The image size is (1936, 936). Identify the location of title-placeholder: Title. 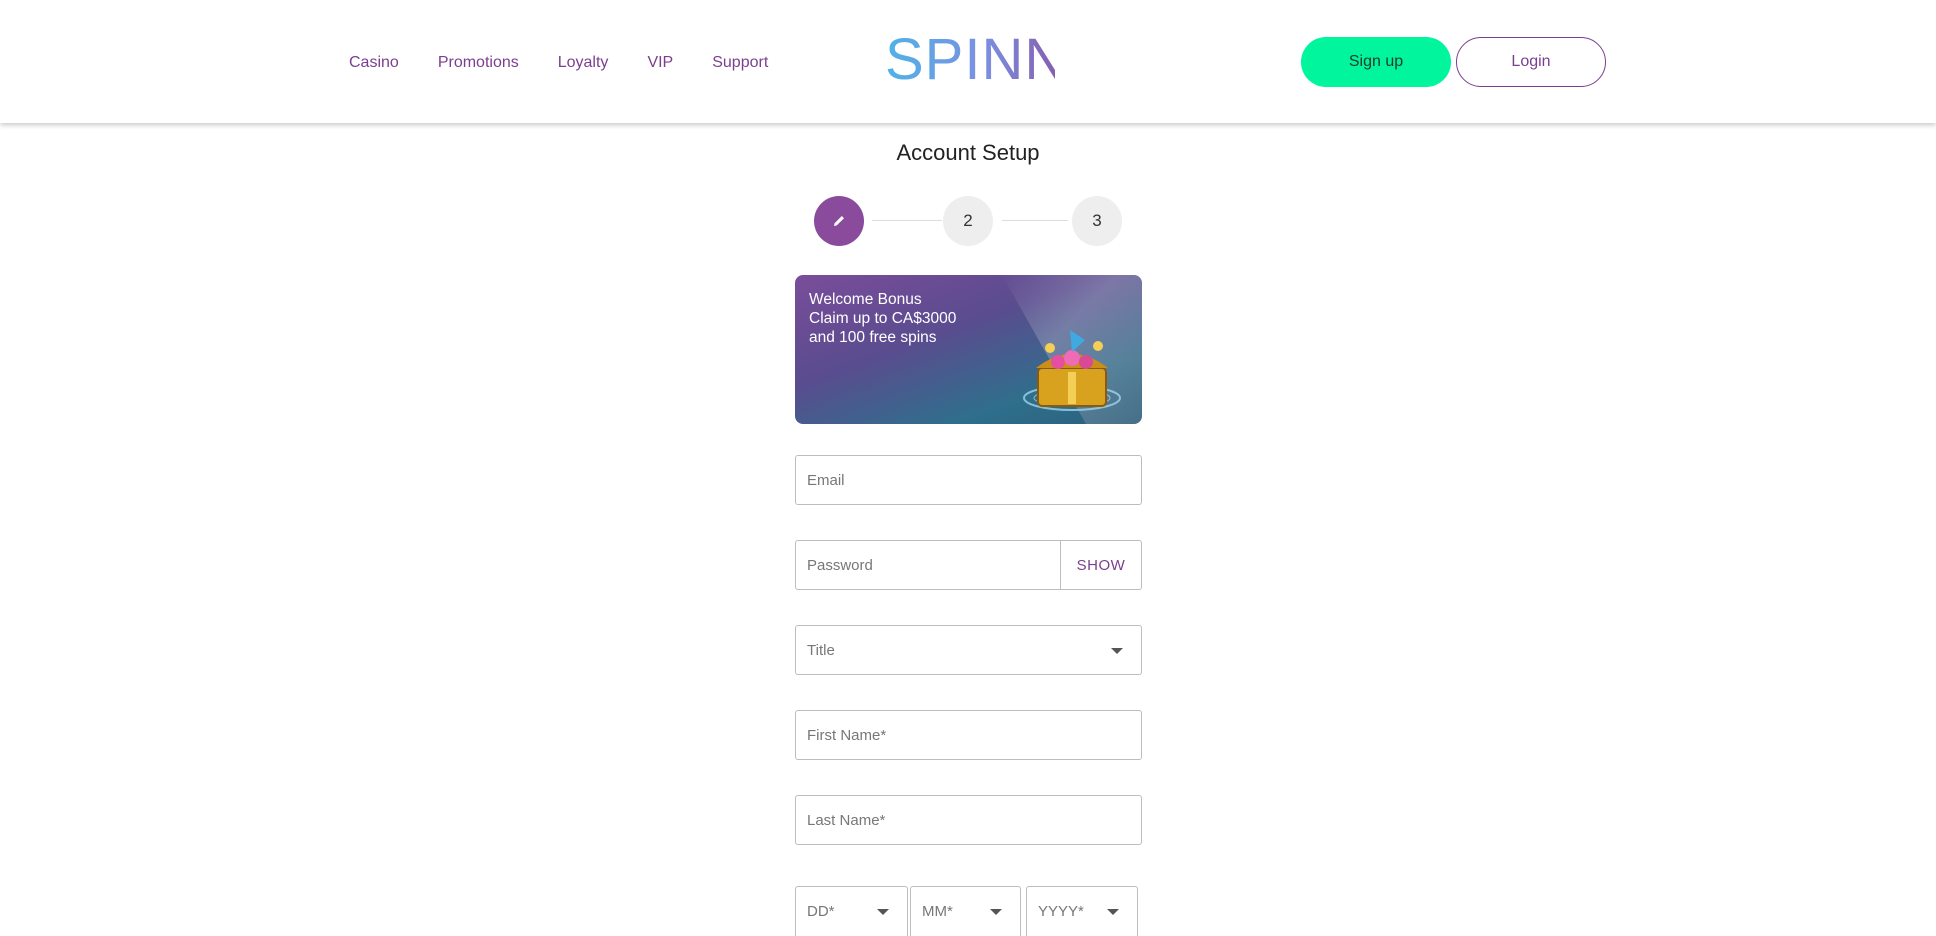
(821, 650).